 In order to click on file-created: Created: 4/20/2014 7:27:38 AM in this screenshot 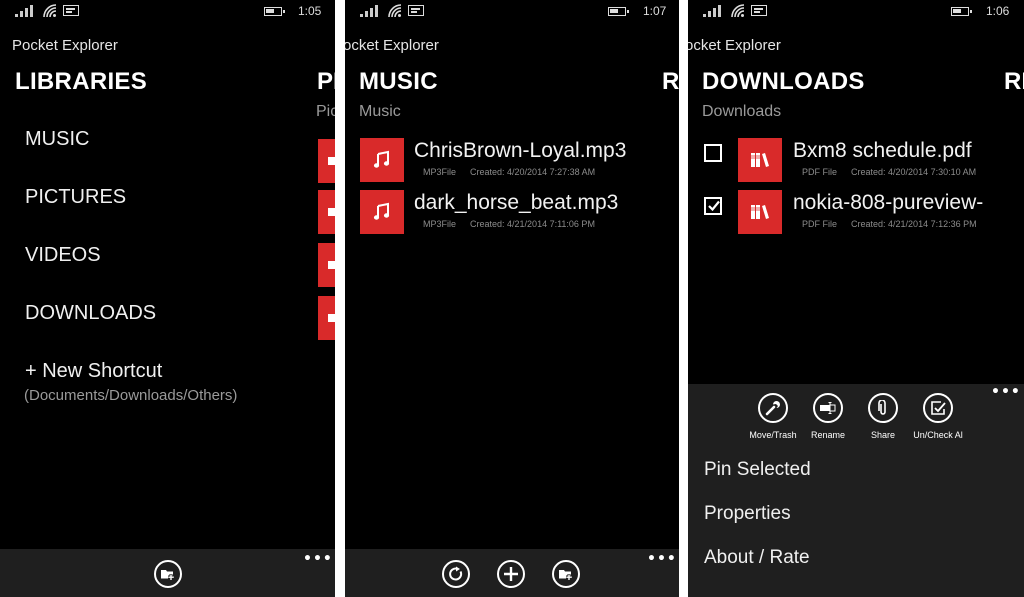, I will do `click(533, 172)`.